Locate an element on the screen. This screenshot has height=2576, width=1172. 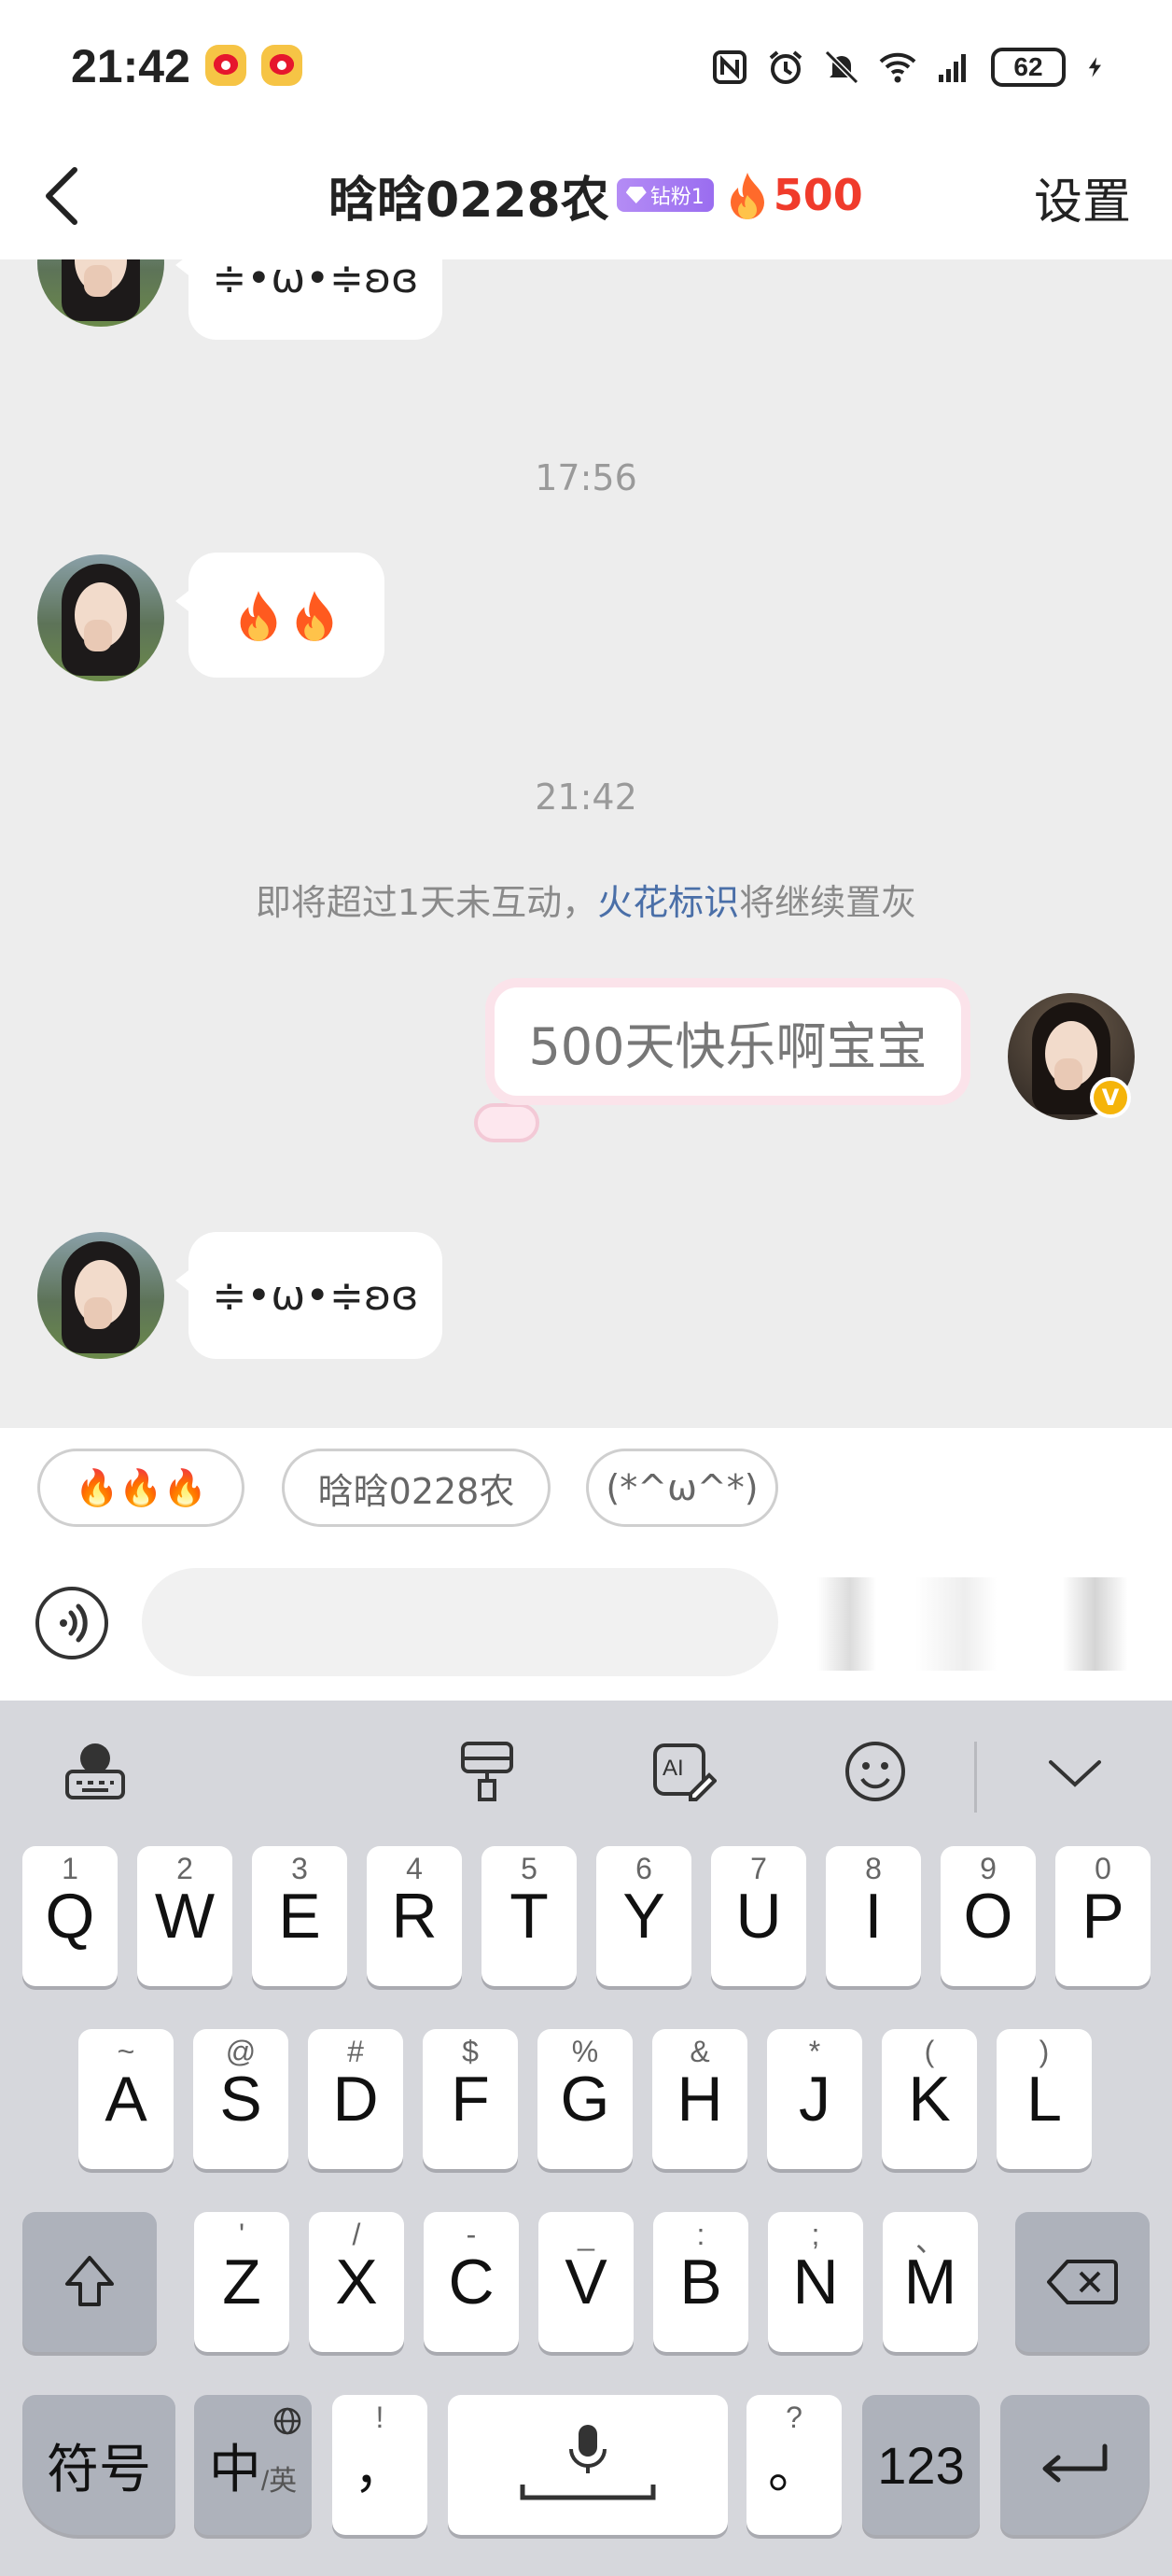
back-icon is located at coordinates (65, 196).